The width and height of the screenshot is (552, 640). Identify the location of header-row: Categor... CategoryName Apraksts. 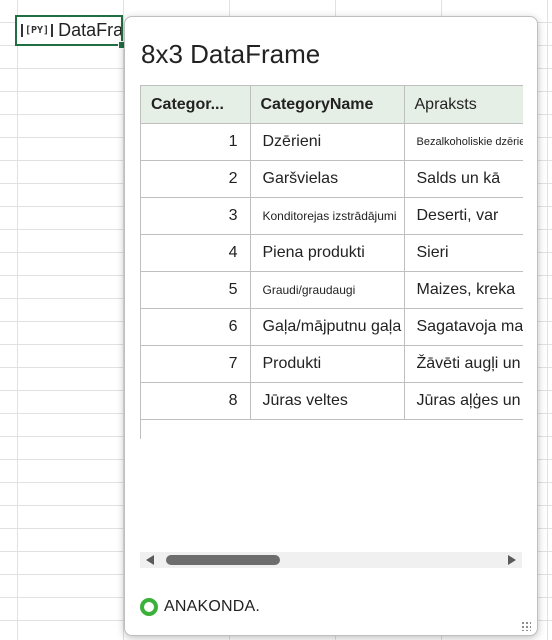
(332, 104).